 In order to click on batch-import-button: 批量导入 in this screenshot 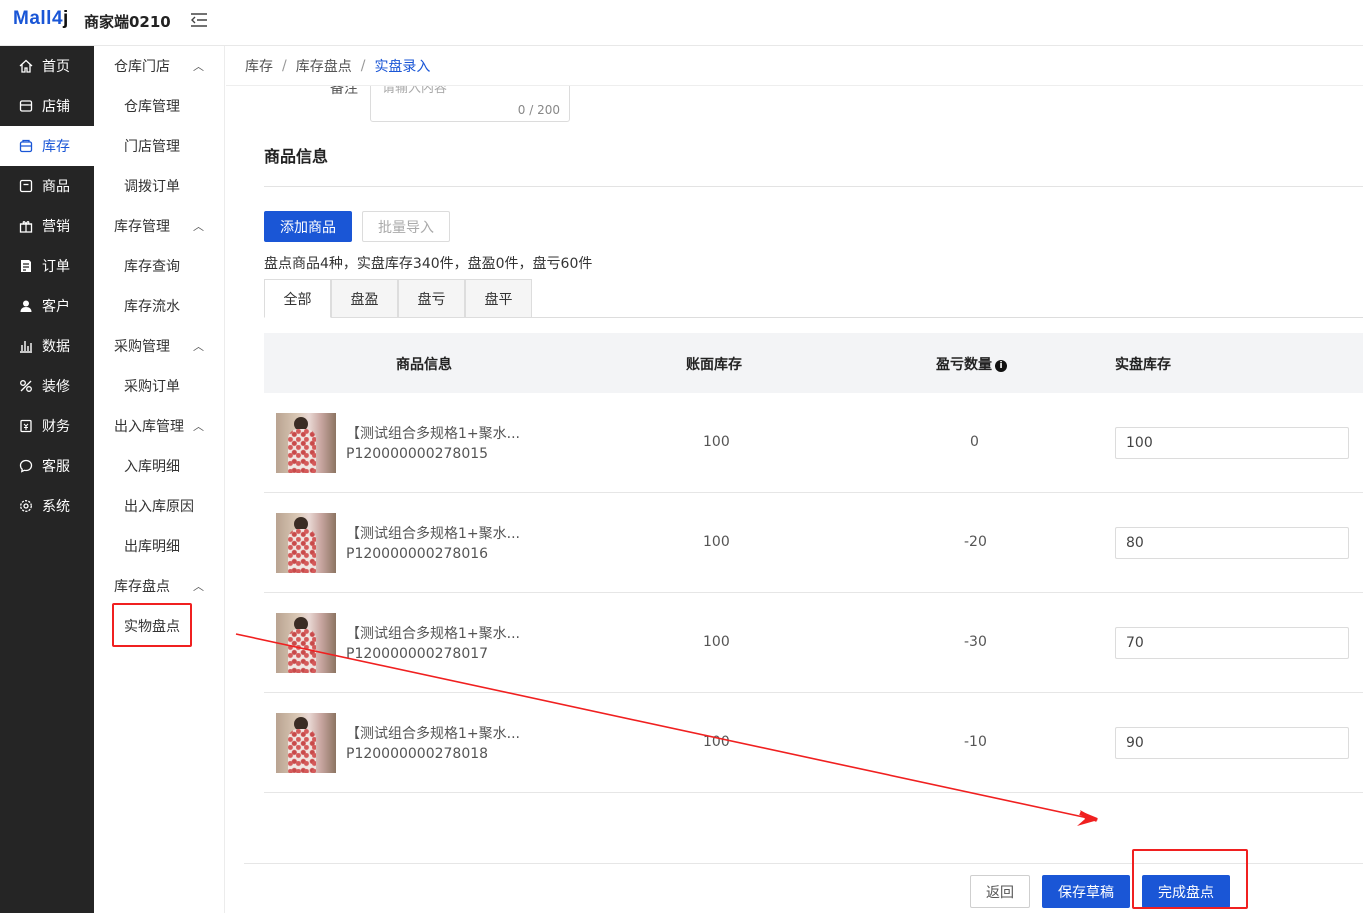, I will do `click(406, 226)`.